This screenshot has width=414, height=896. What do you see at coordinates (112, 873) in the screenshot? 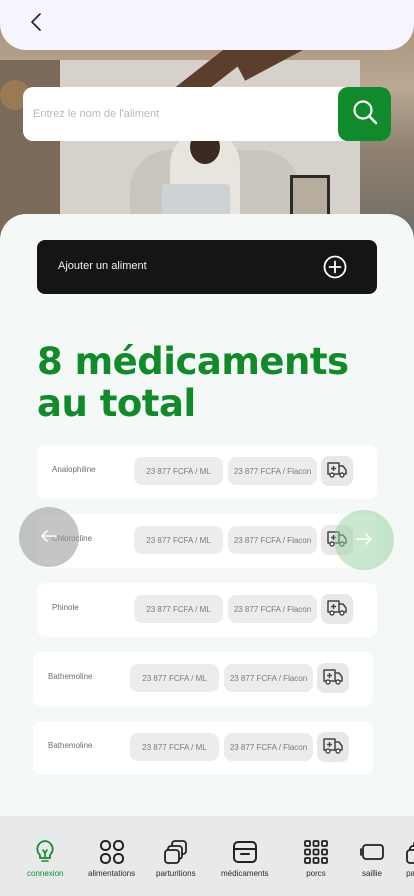
I see `tab-label: alimentations` at bounding box center [112, 873].